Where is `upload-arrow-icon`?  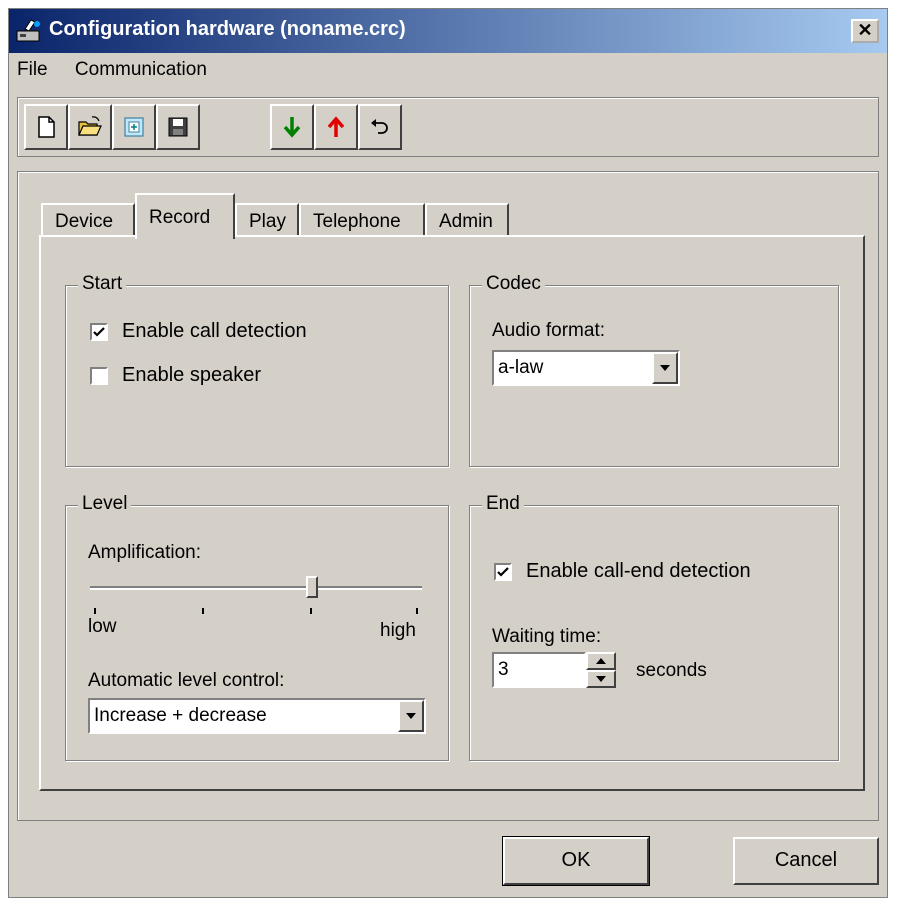 upload-arrow-icon is located at coordinates (336, 126).